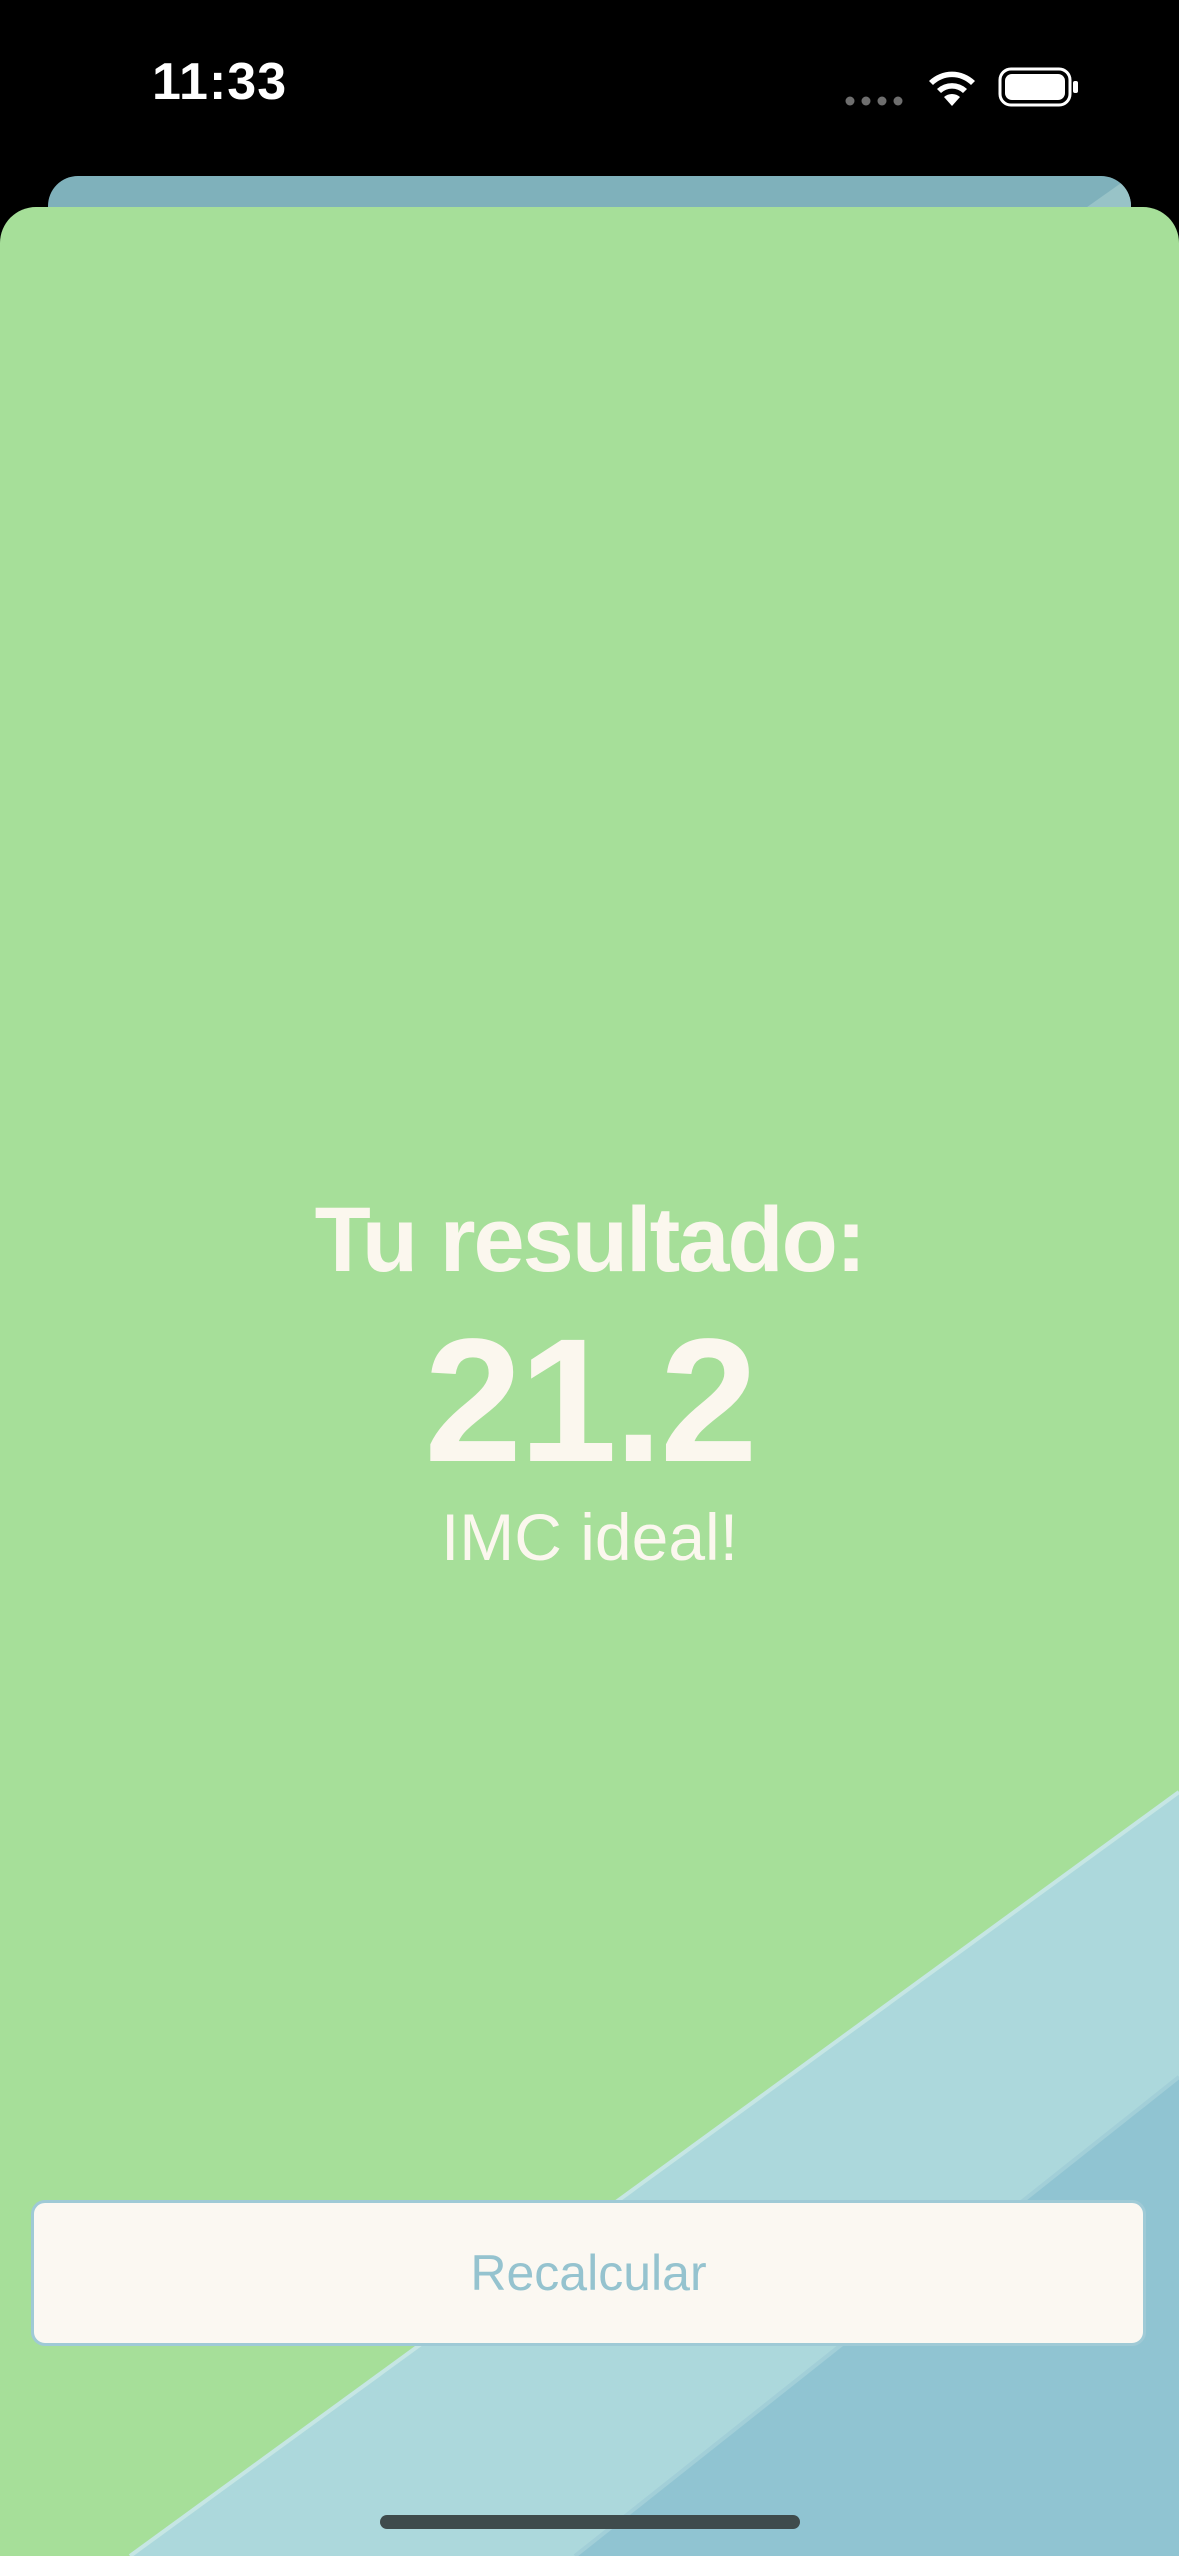 Image resolution: width=1179 pixels, height=2556 pixels. Describe the element at coordinates (589, 87) in the screenshot. I see `status-bar: 11:33` at that location.